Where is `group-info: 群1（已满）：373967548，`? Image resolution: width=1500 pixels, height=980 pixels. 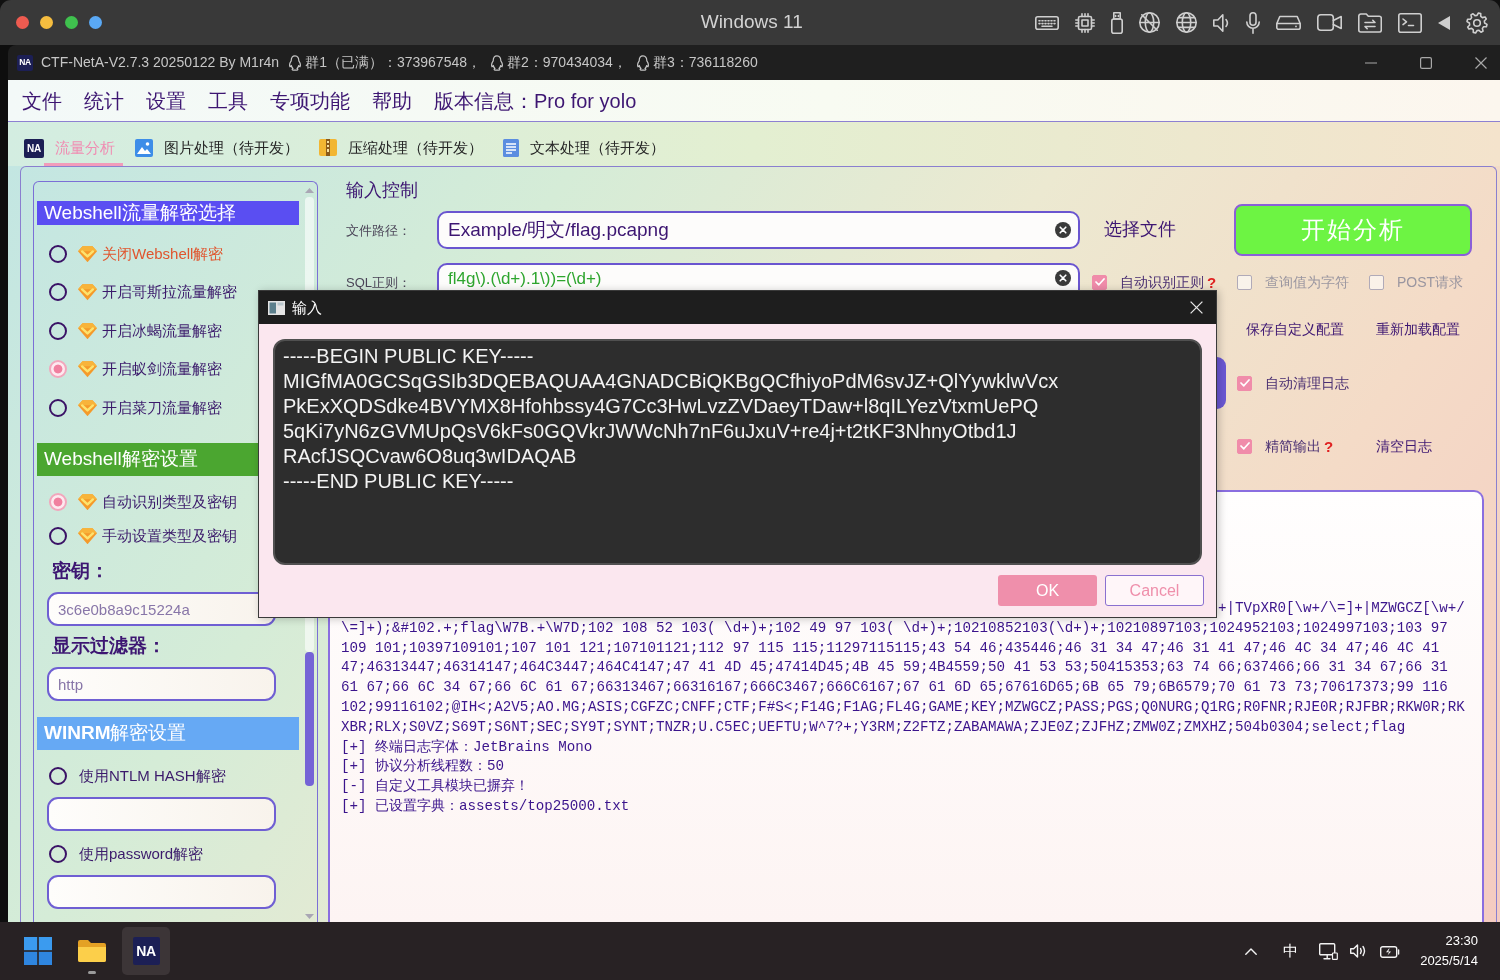
group-info: 群1（已满）：373967548， is located at coordinates (393, 62).